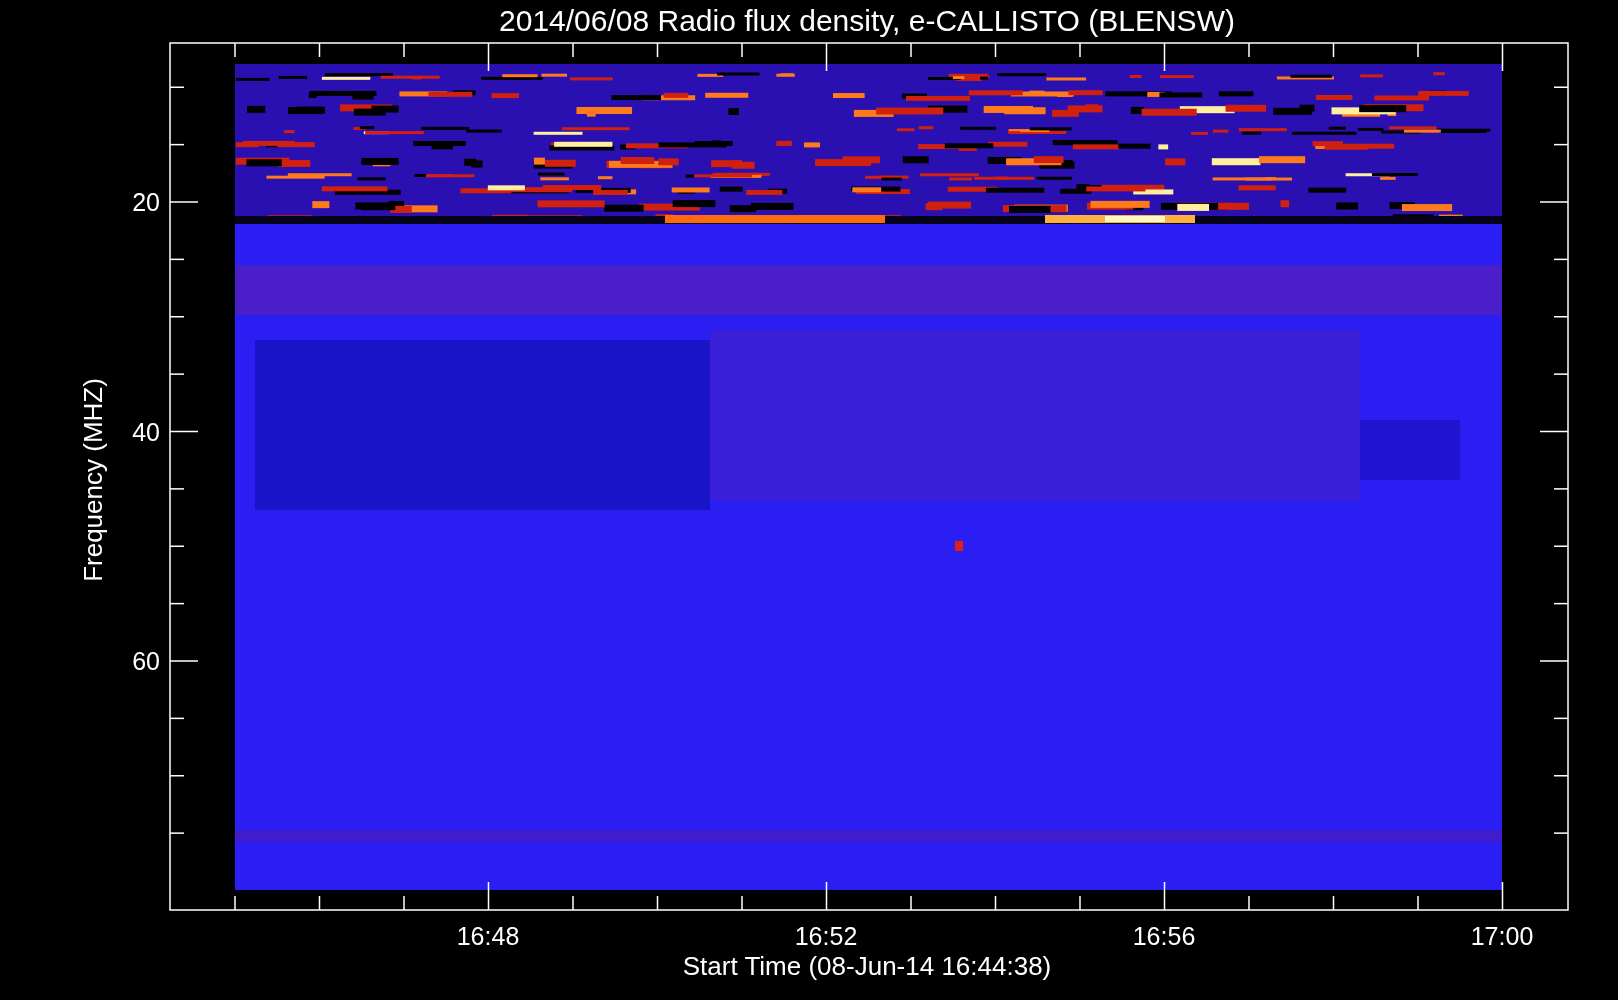  Describe the element at coordinates (146, 202) in the screenshot. I see `y-tick-label: 20` at that location.